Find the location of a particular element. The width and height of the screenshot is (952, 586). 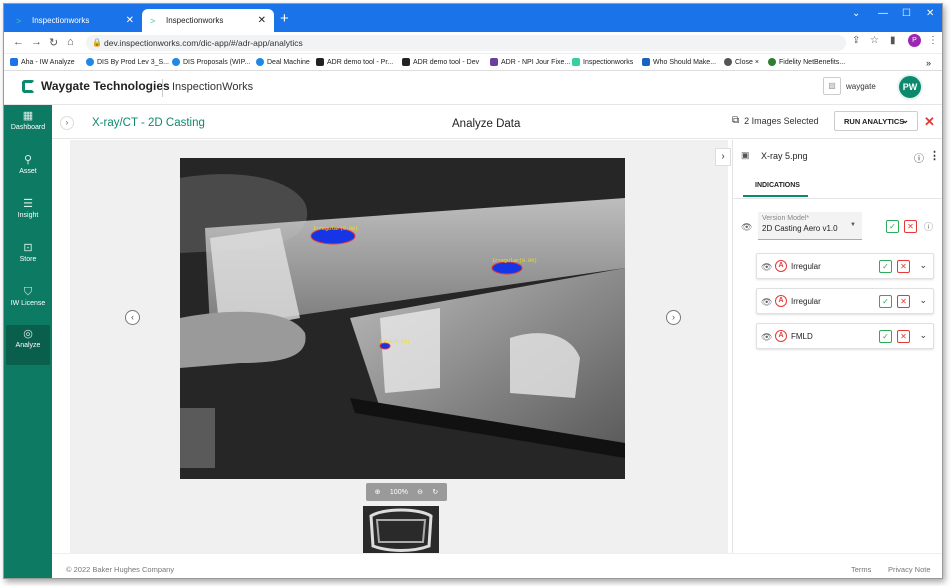

bookmark-item: Inspectionworks is located at coordinates (602, 62).